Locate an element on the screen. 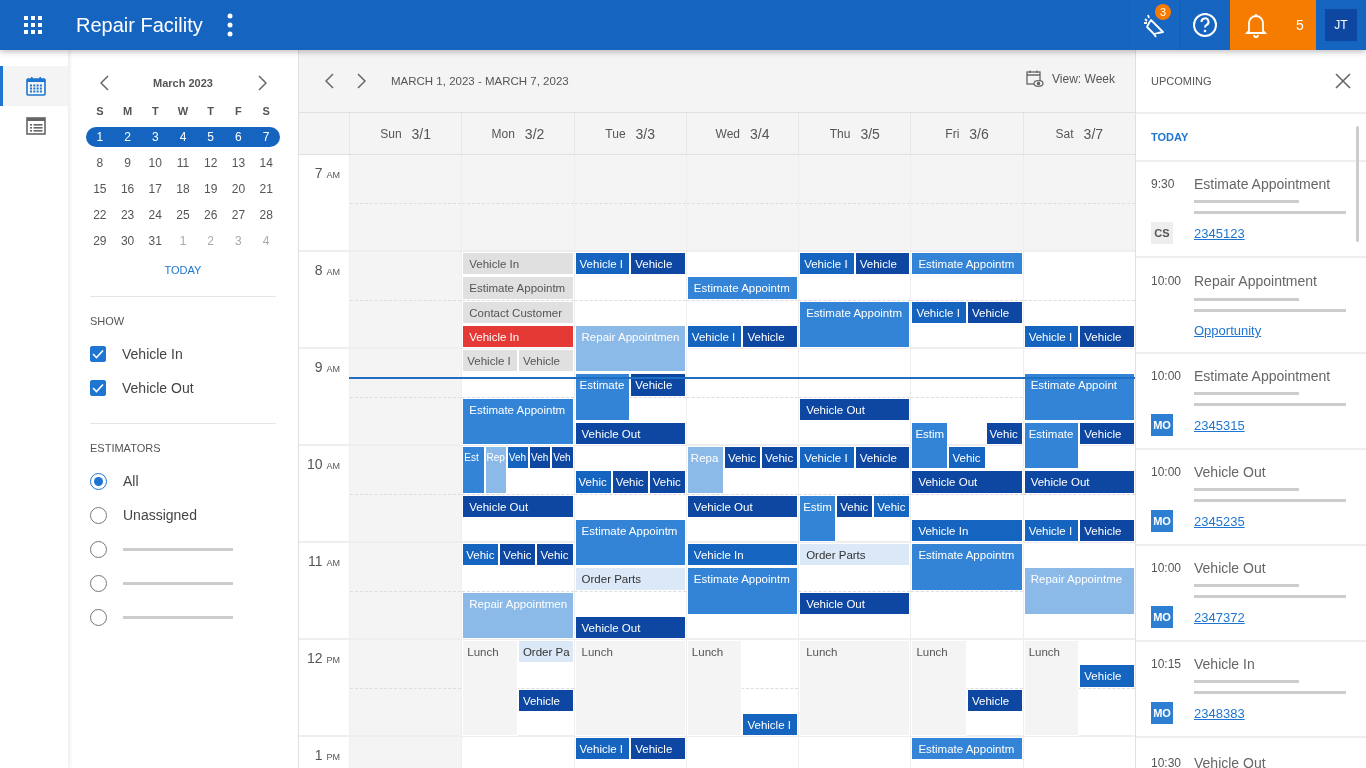  calendar-day: 14 is located at coordinates (266, 163).